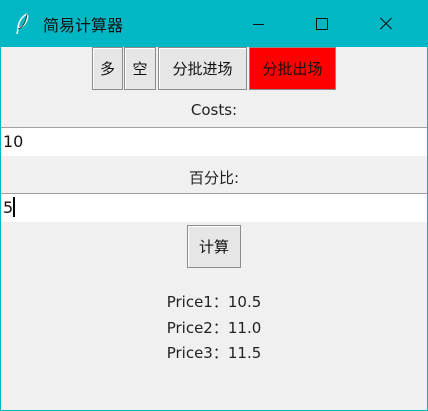 This screenshot has width=428, height=411. What do you see at coordinates (214, 246) in the screenshot?
I see `calculate-button: 计算` at bounding box center [214, 246].